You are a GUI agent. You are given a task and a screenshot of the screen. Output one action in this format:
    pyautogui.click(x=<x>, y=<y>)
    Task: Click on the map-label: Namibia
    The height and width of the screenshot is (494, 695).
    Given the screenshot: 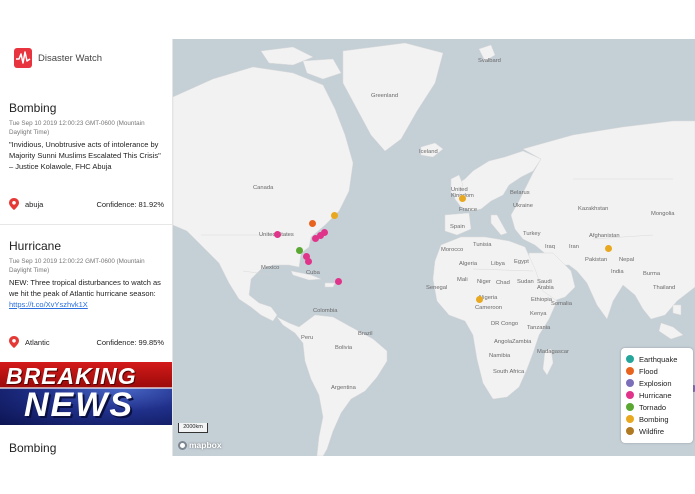 What is the action you would take?
    pyautogui.click(x=500, y=356)
    